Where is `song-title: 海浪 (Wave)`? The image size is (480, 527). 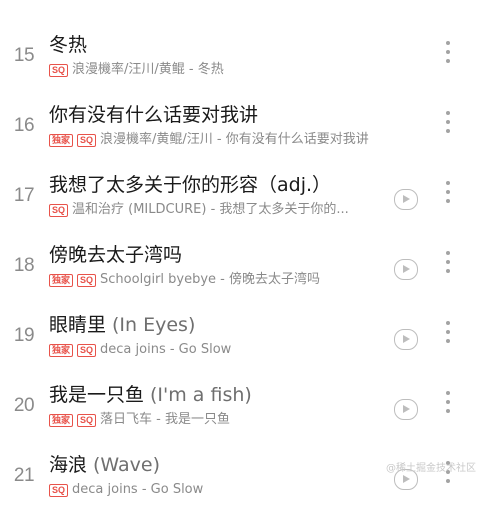 song-title: 海浪 (Wave) is located at coordinates (104, 465).